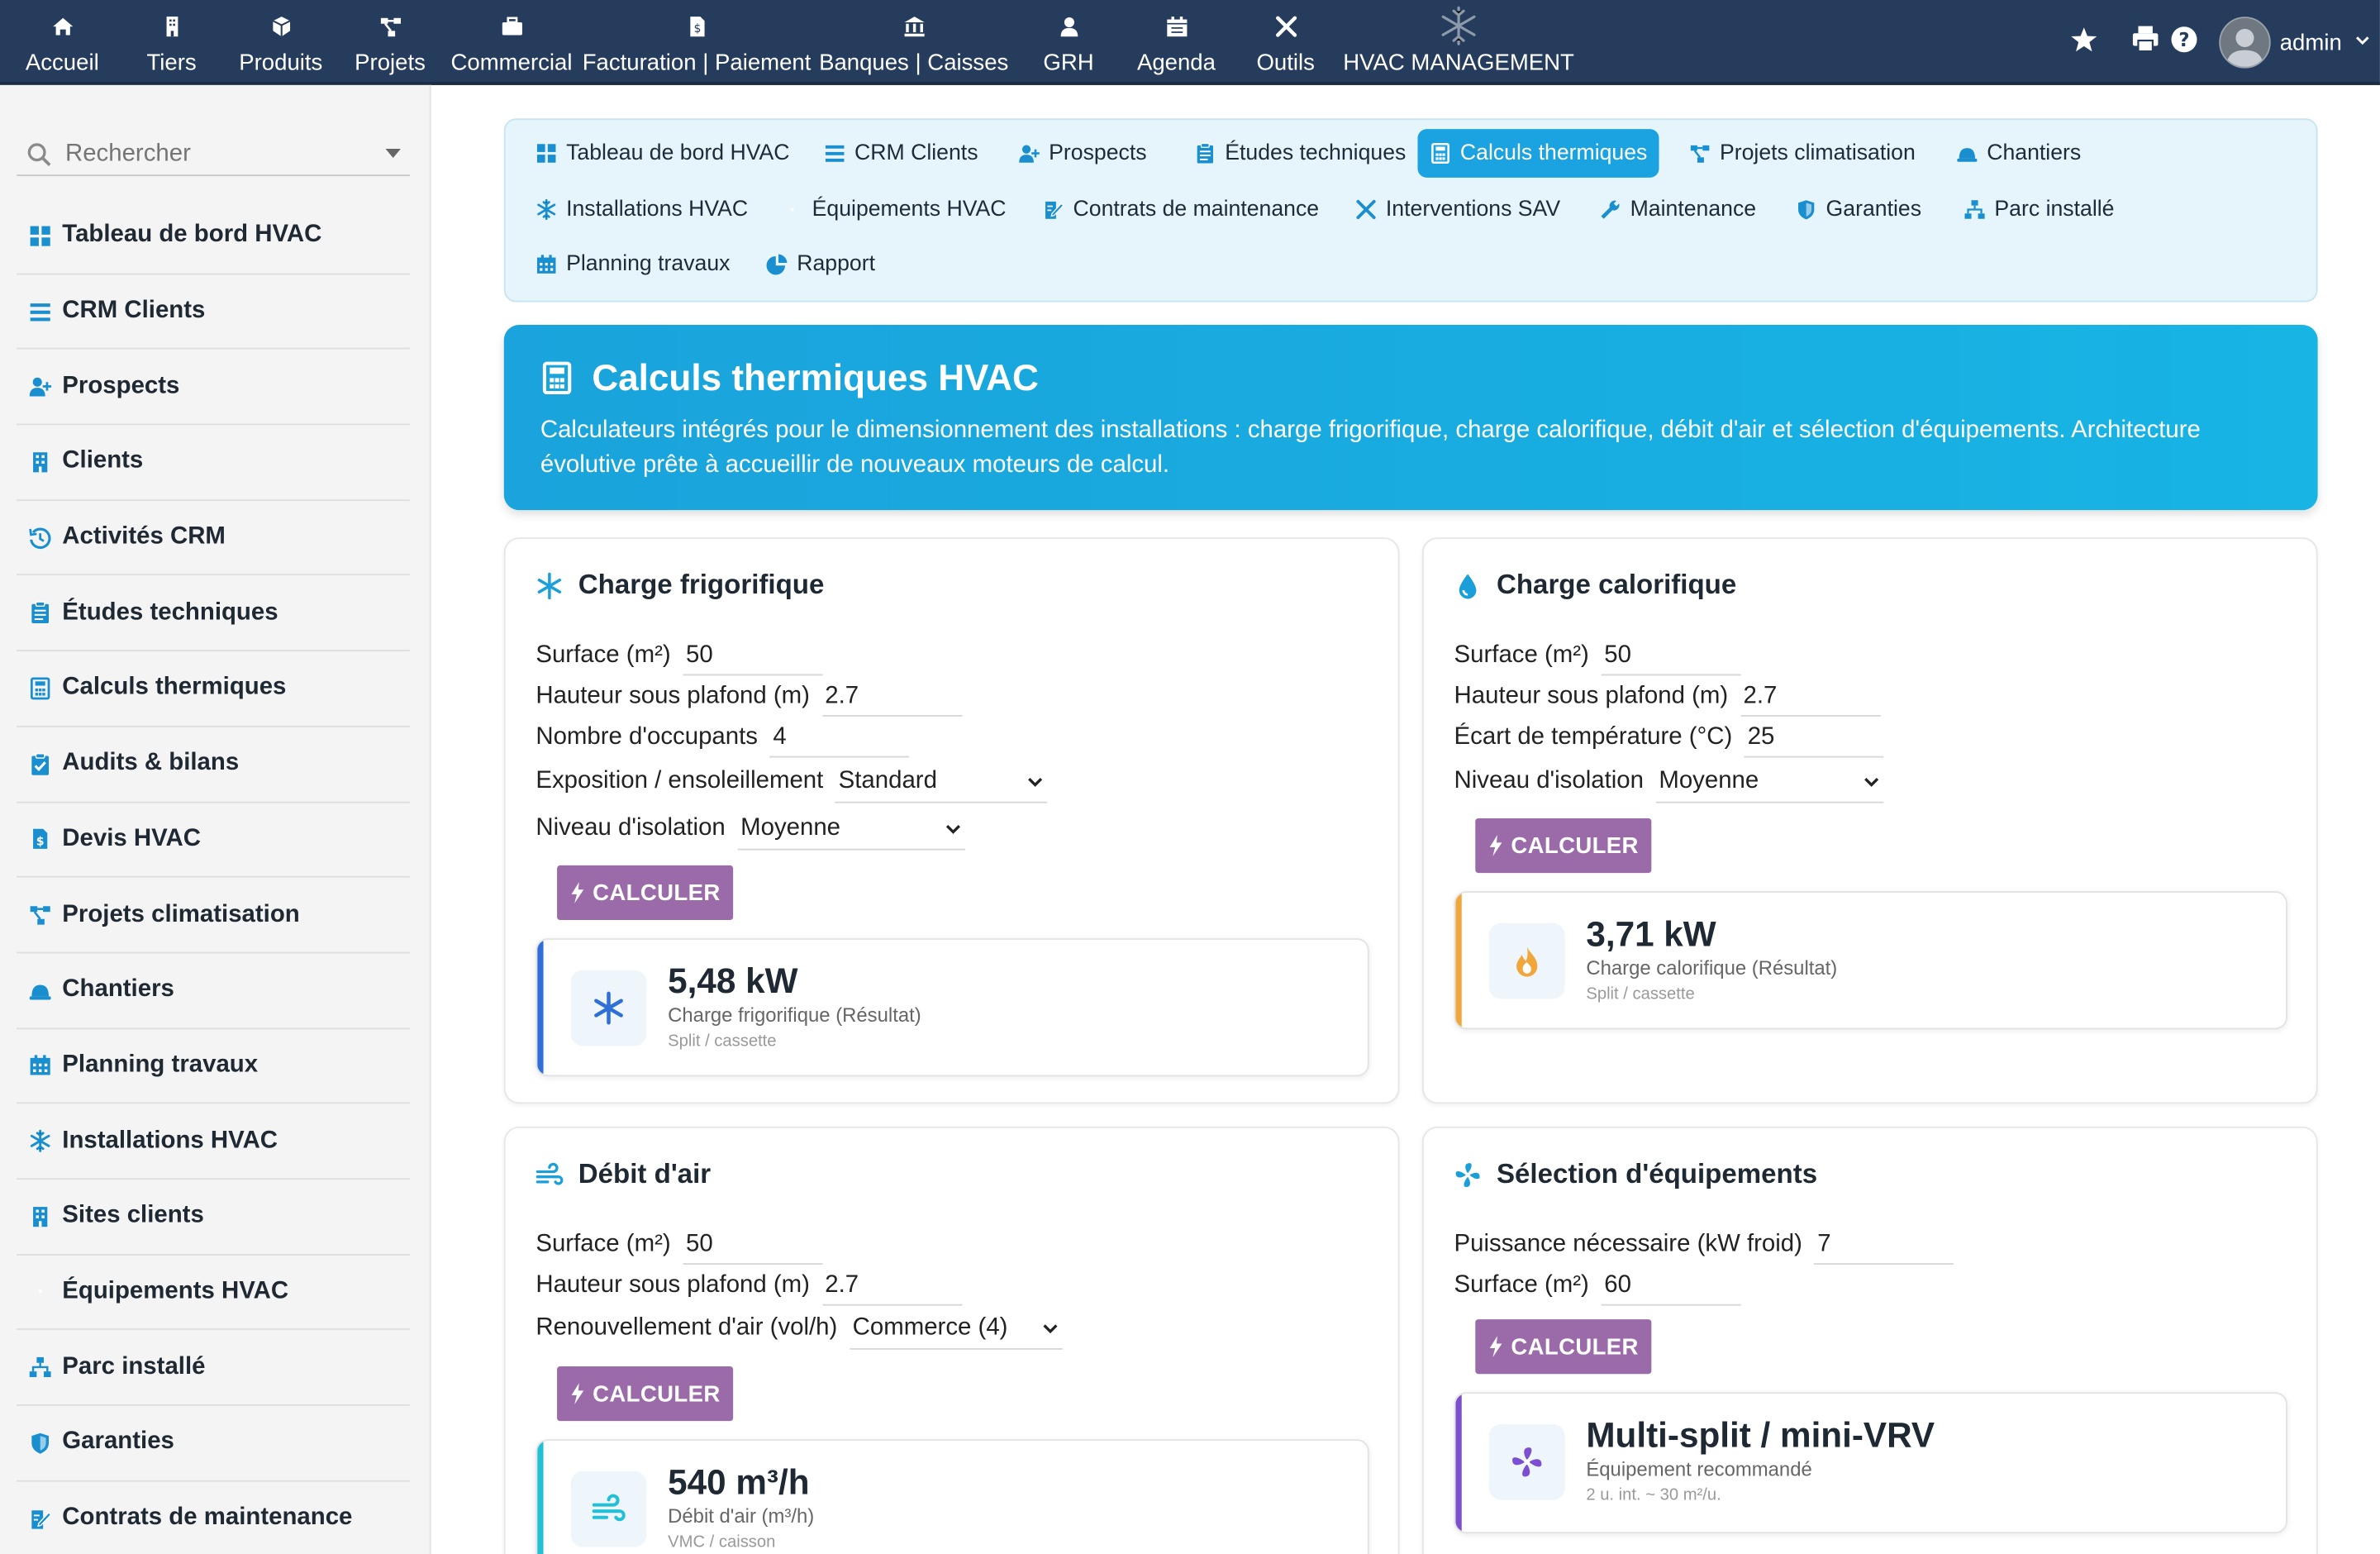  What do you see at coordinates (213, 1368) in the screenshot?
I see `sidebar-item: Parc installé` at bounding box center [213, 1368].